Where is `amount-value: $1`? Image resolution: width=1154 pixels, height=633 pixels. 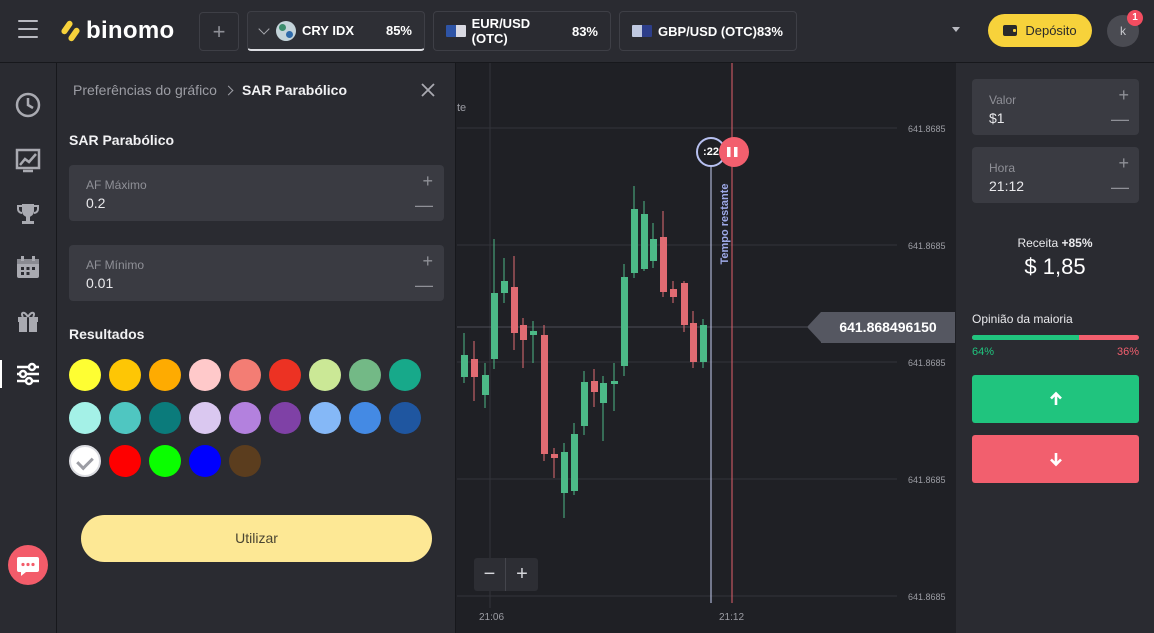
amount-value: $1 is located at coordinates (997, 118).